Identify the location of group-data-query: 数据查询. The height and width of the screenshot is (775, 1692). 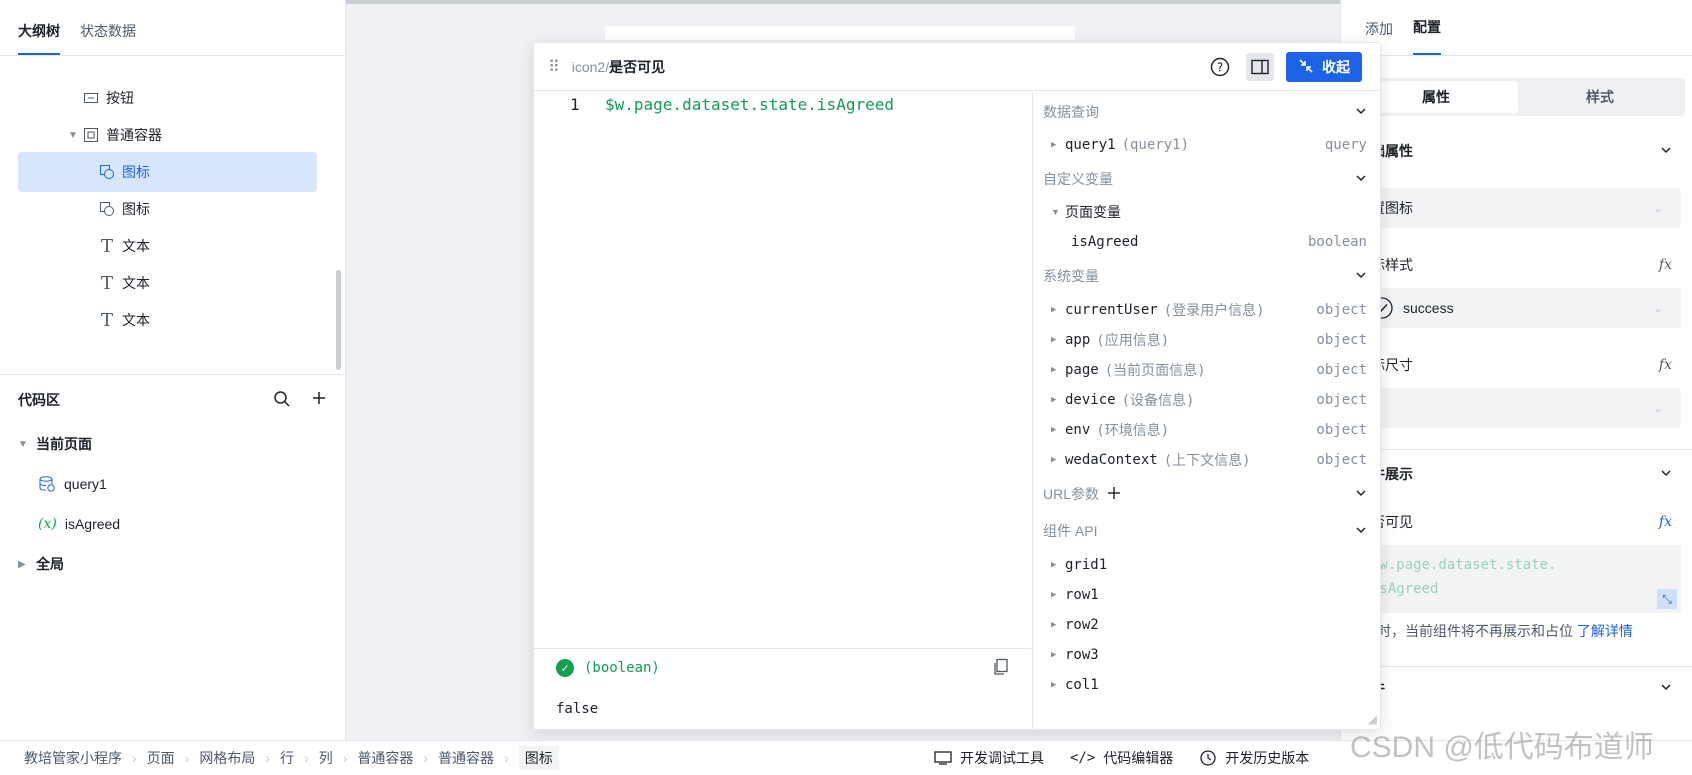
(1205, 112).